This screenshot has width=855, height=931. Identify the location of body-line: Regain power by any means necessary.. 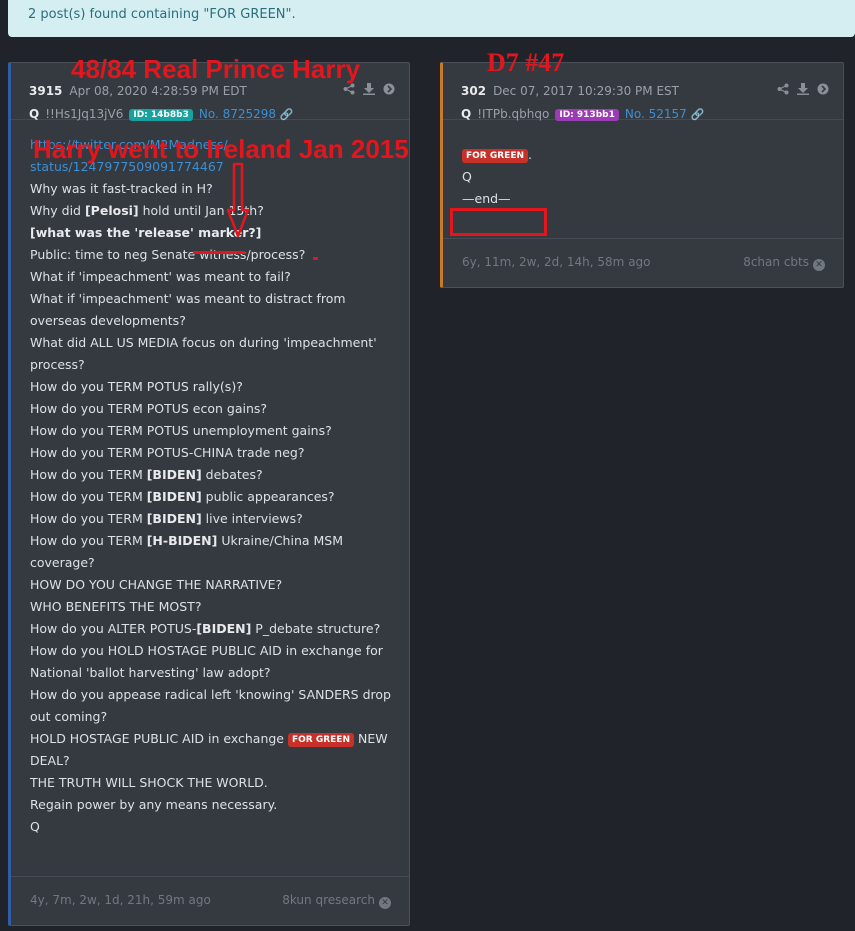
(154, 804).